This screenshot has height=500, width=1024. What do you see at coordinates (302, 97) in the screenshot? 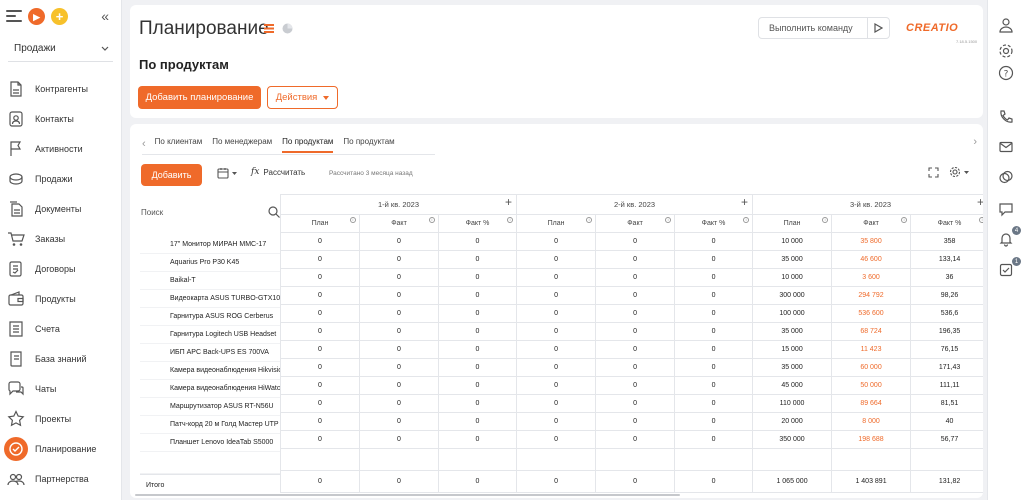
I see `actions-button: Действия` at bounding box center [302, 97].